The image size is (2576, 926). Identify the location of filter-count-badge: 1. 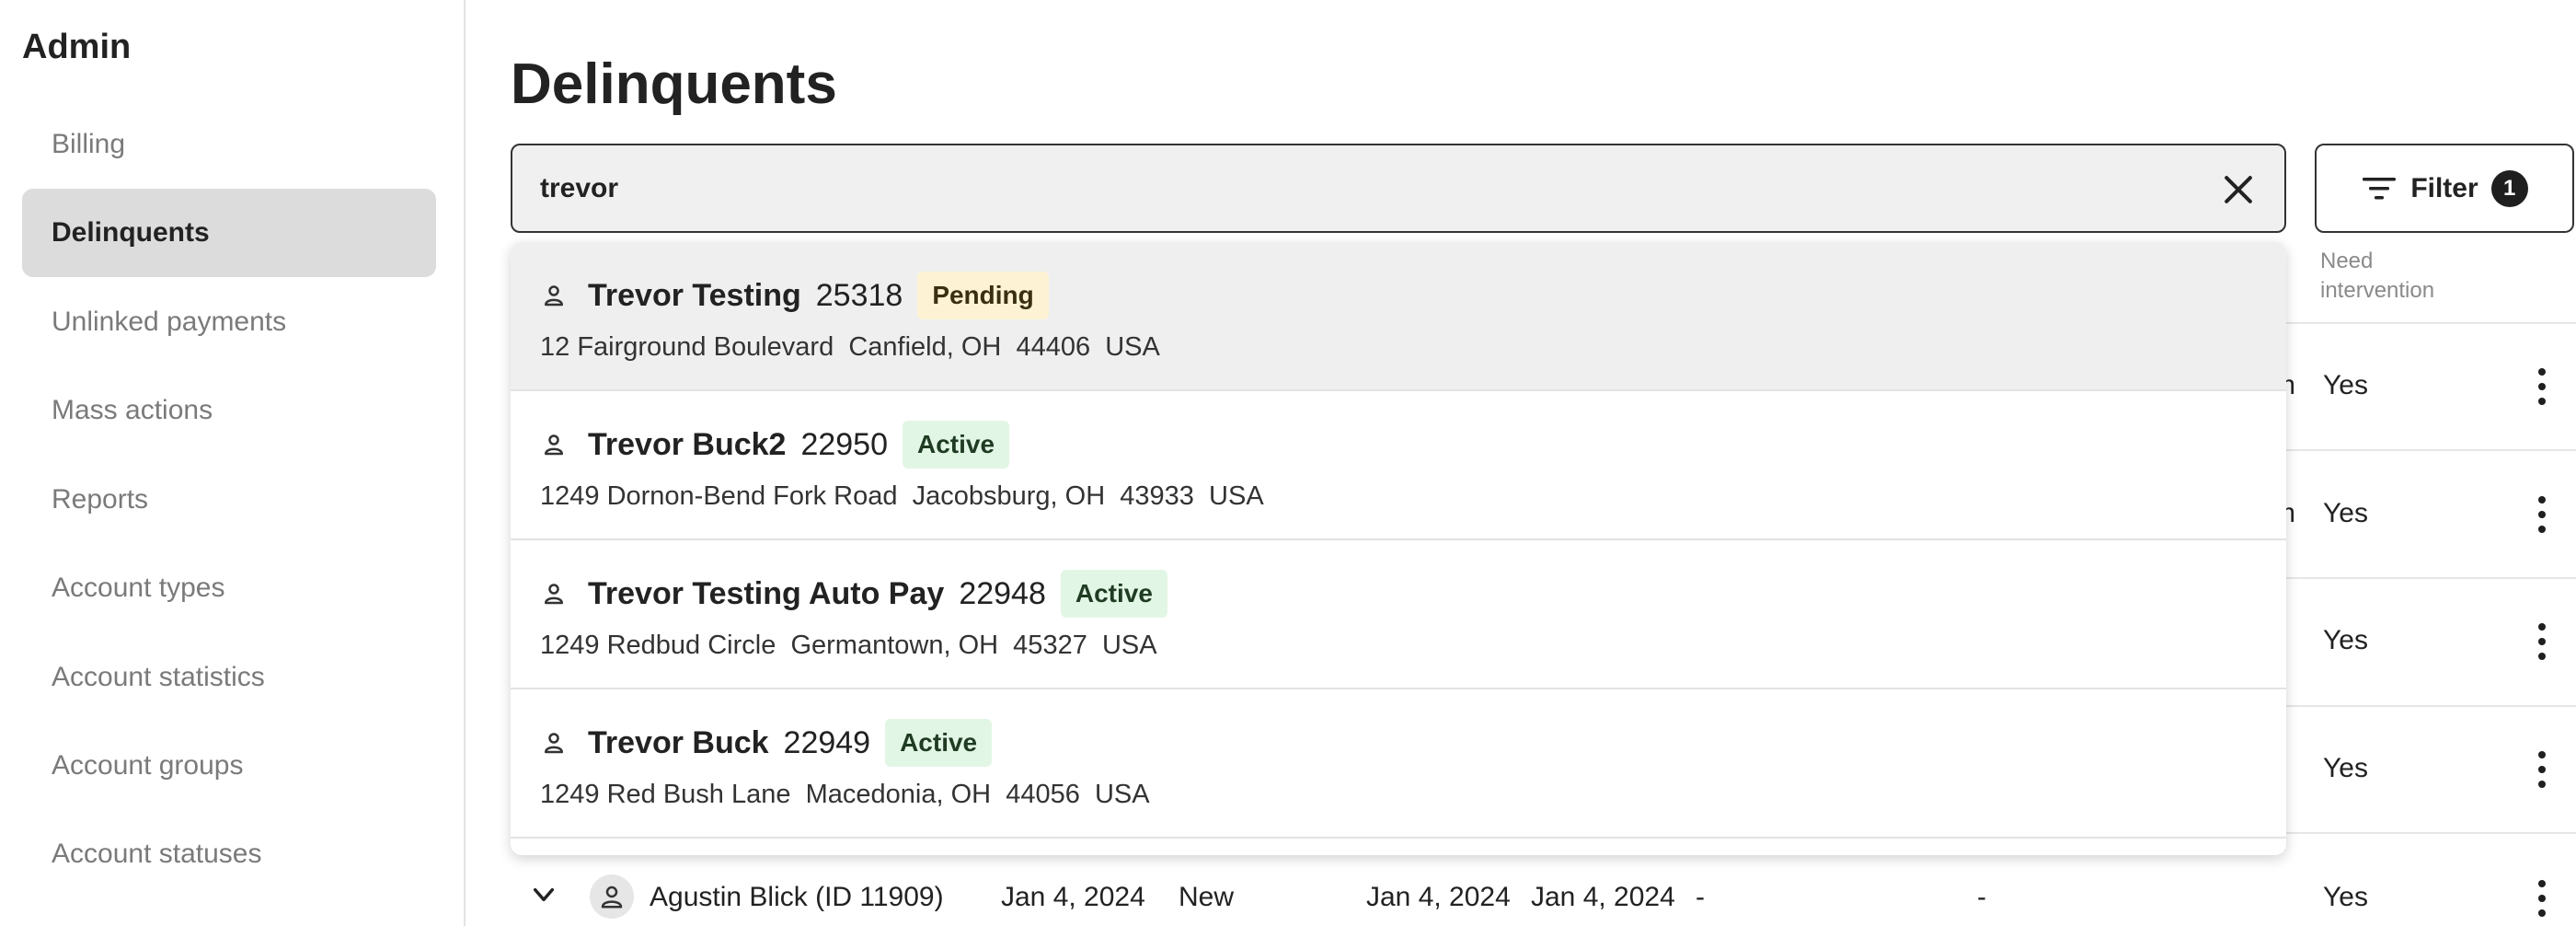
(2509, 188).